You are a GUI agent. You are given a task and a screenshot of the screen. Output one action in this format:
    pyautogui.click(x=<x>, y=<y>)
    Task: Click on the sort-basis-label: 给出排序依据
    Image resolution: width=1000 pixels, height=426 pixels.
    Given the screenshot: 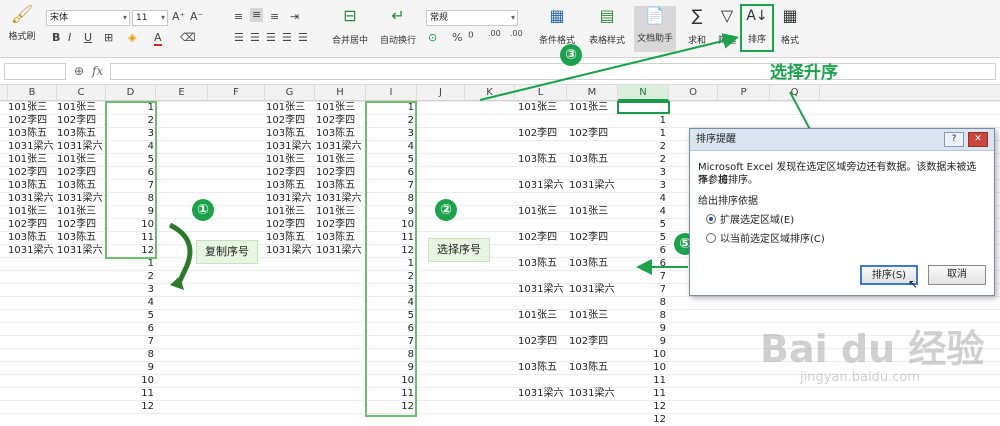 What is the action you would take?
    pyautogui.click(x=728, y=201)
    